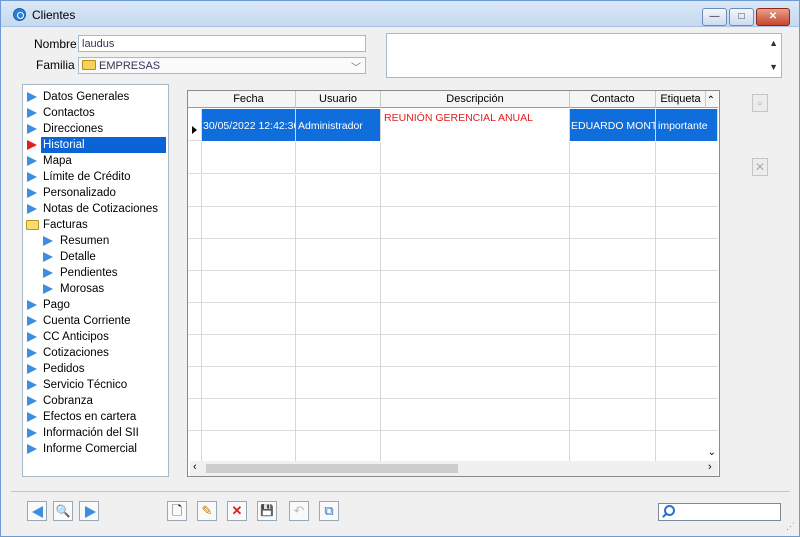 The width and height of the screenshot is (800, 537). I want to click on edit-button: ✎, so click(207, 511).